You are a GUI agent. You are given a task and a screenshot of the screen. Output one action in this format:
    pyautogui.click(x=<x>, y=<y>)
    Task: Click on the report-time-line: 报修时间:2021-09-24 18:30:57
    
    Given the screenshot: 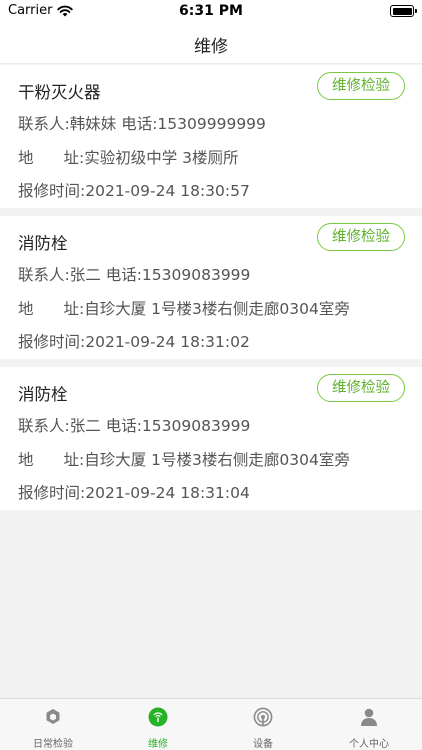 What is the action you would take?
    pyautogui.click(x=134, y=190)
    